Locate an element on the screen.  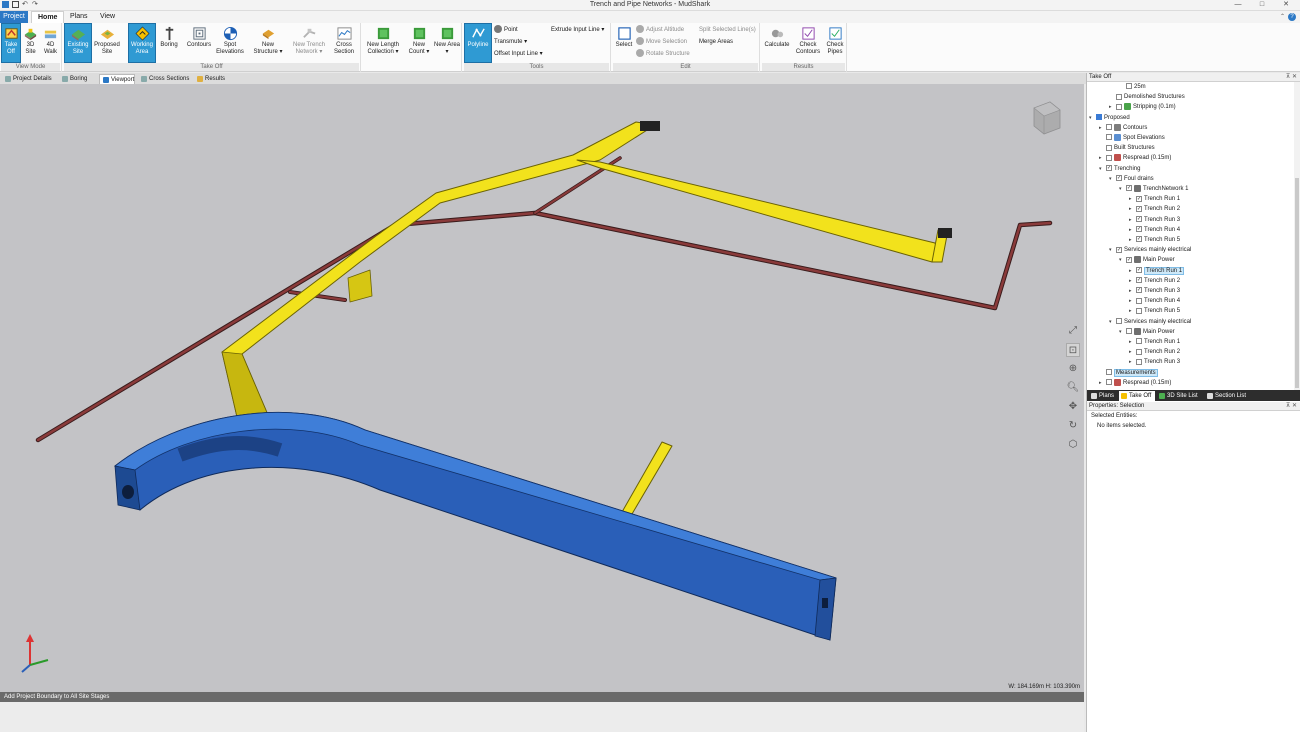
existing-site-button: Existing Site is located at coordinates (78, 43).